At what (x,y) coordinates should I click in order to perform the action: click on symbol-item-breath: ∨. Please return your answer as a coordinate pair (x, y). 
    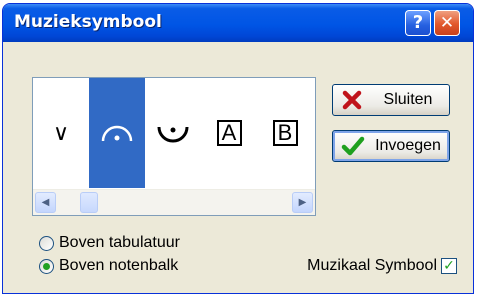
    Looking at the image, I should click on (61, 133).